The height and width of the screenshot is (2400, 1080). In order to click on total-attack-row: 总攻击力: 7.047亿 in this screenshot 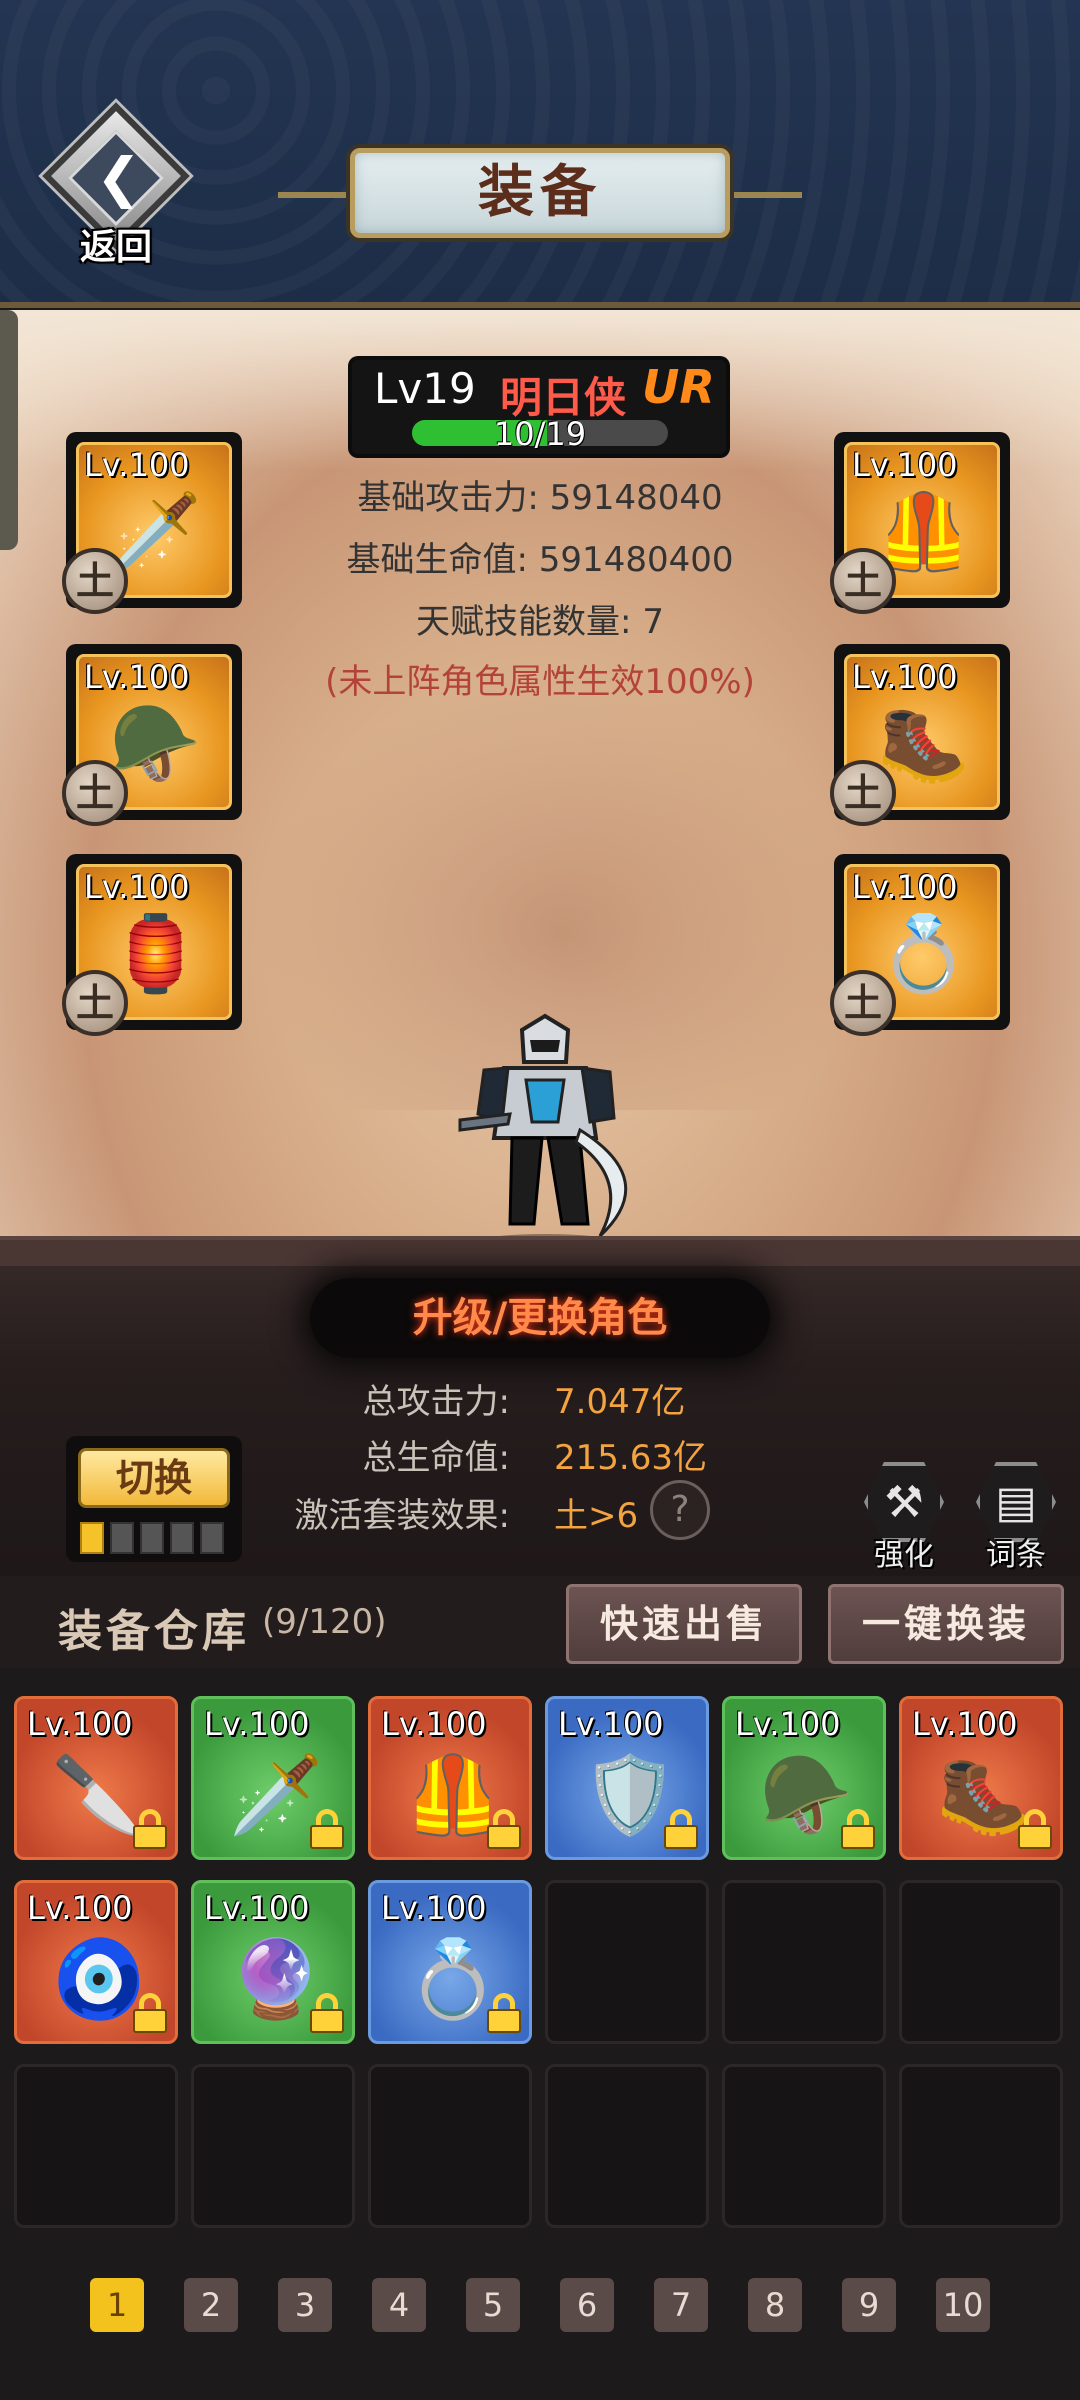, I will do `click(540, 1398)`.